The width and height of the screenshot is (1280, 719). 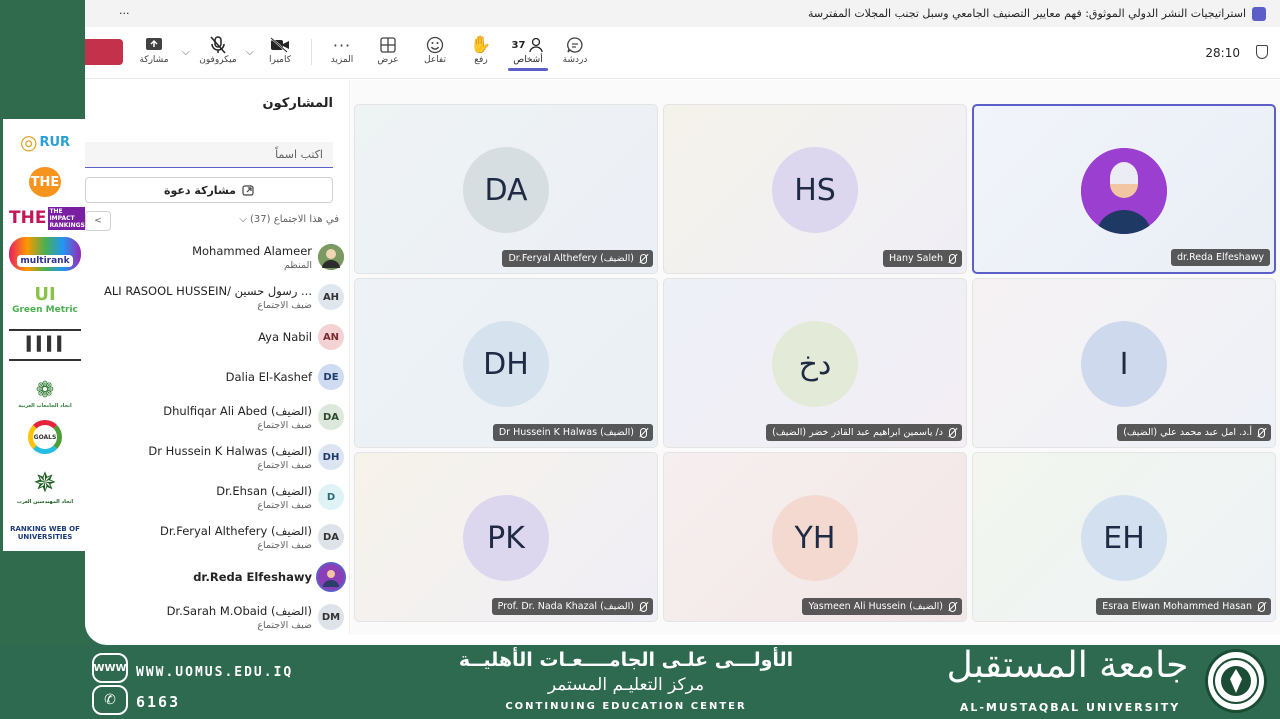 I want to click on search-input: اكتب اسماً, so click(x=209, y=155).